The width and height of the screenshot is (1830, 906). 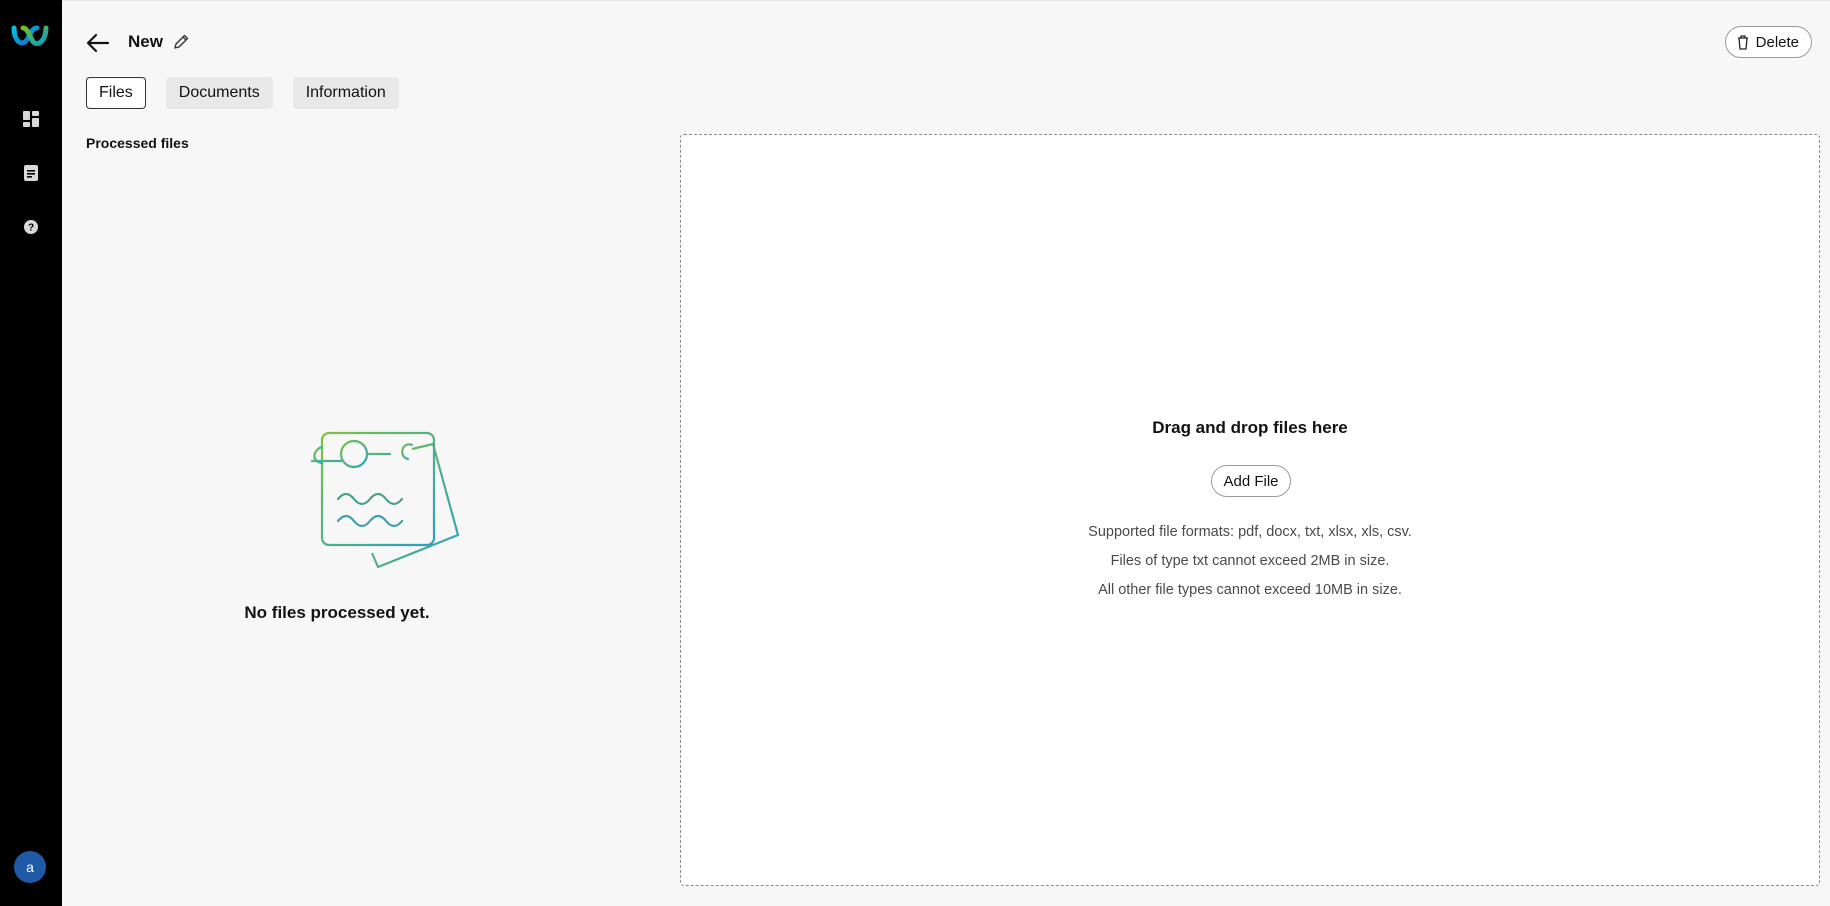 I want to click on tab-documents: Documents, so click(x=219, y=93).